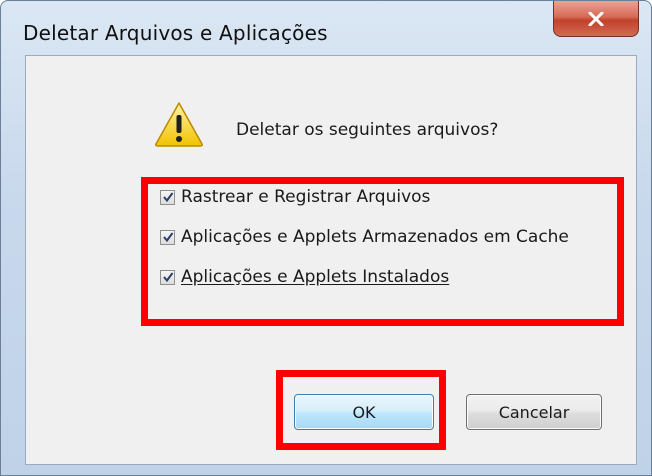  Describe the element at coordinates (361, 410) in the screenshot. I see `highlight-box-ok` at that location.